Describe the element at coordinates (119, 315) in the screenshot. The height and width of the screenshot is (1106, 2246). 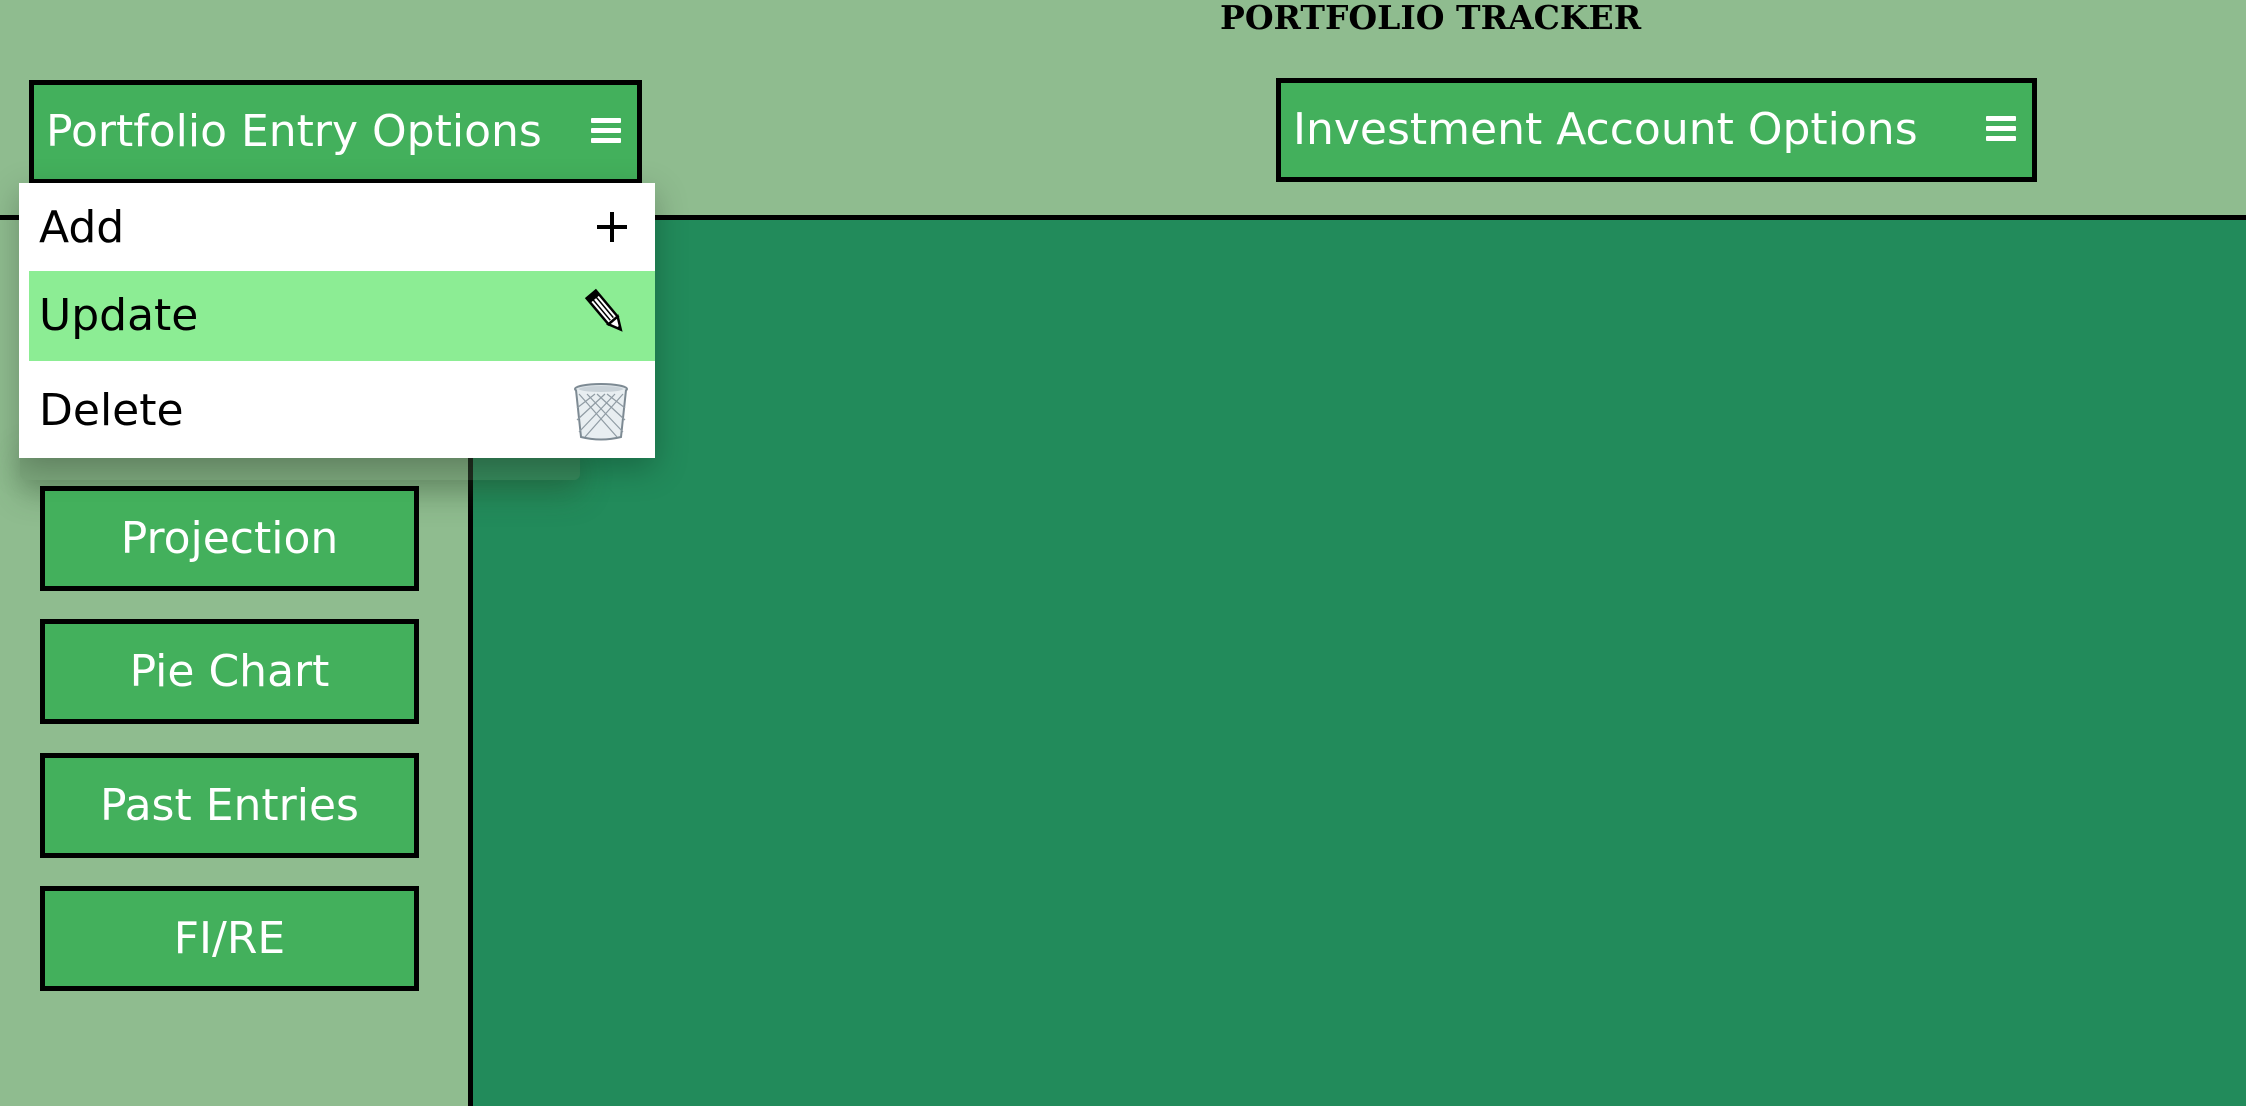
I see `menu-item-label: Update` at that location.